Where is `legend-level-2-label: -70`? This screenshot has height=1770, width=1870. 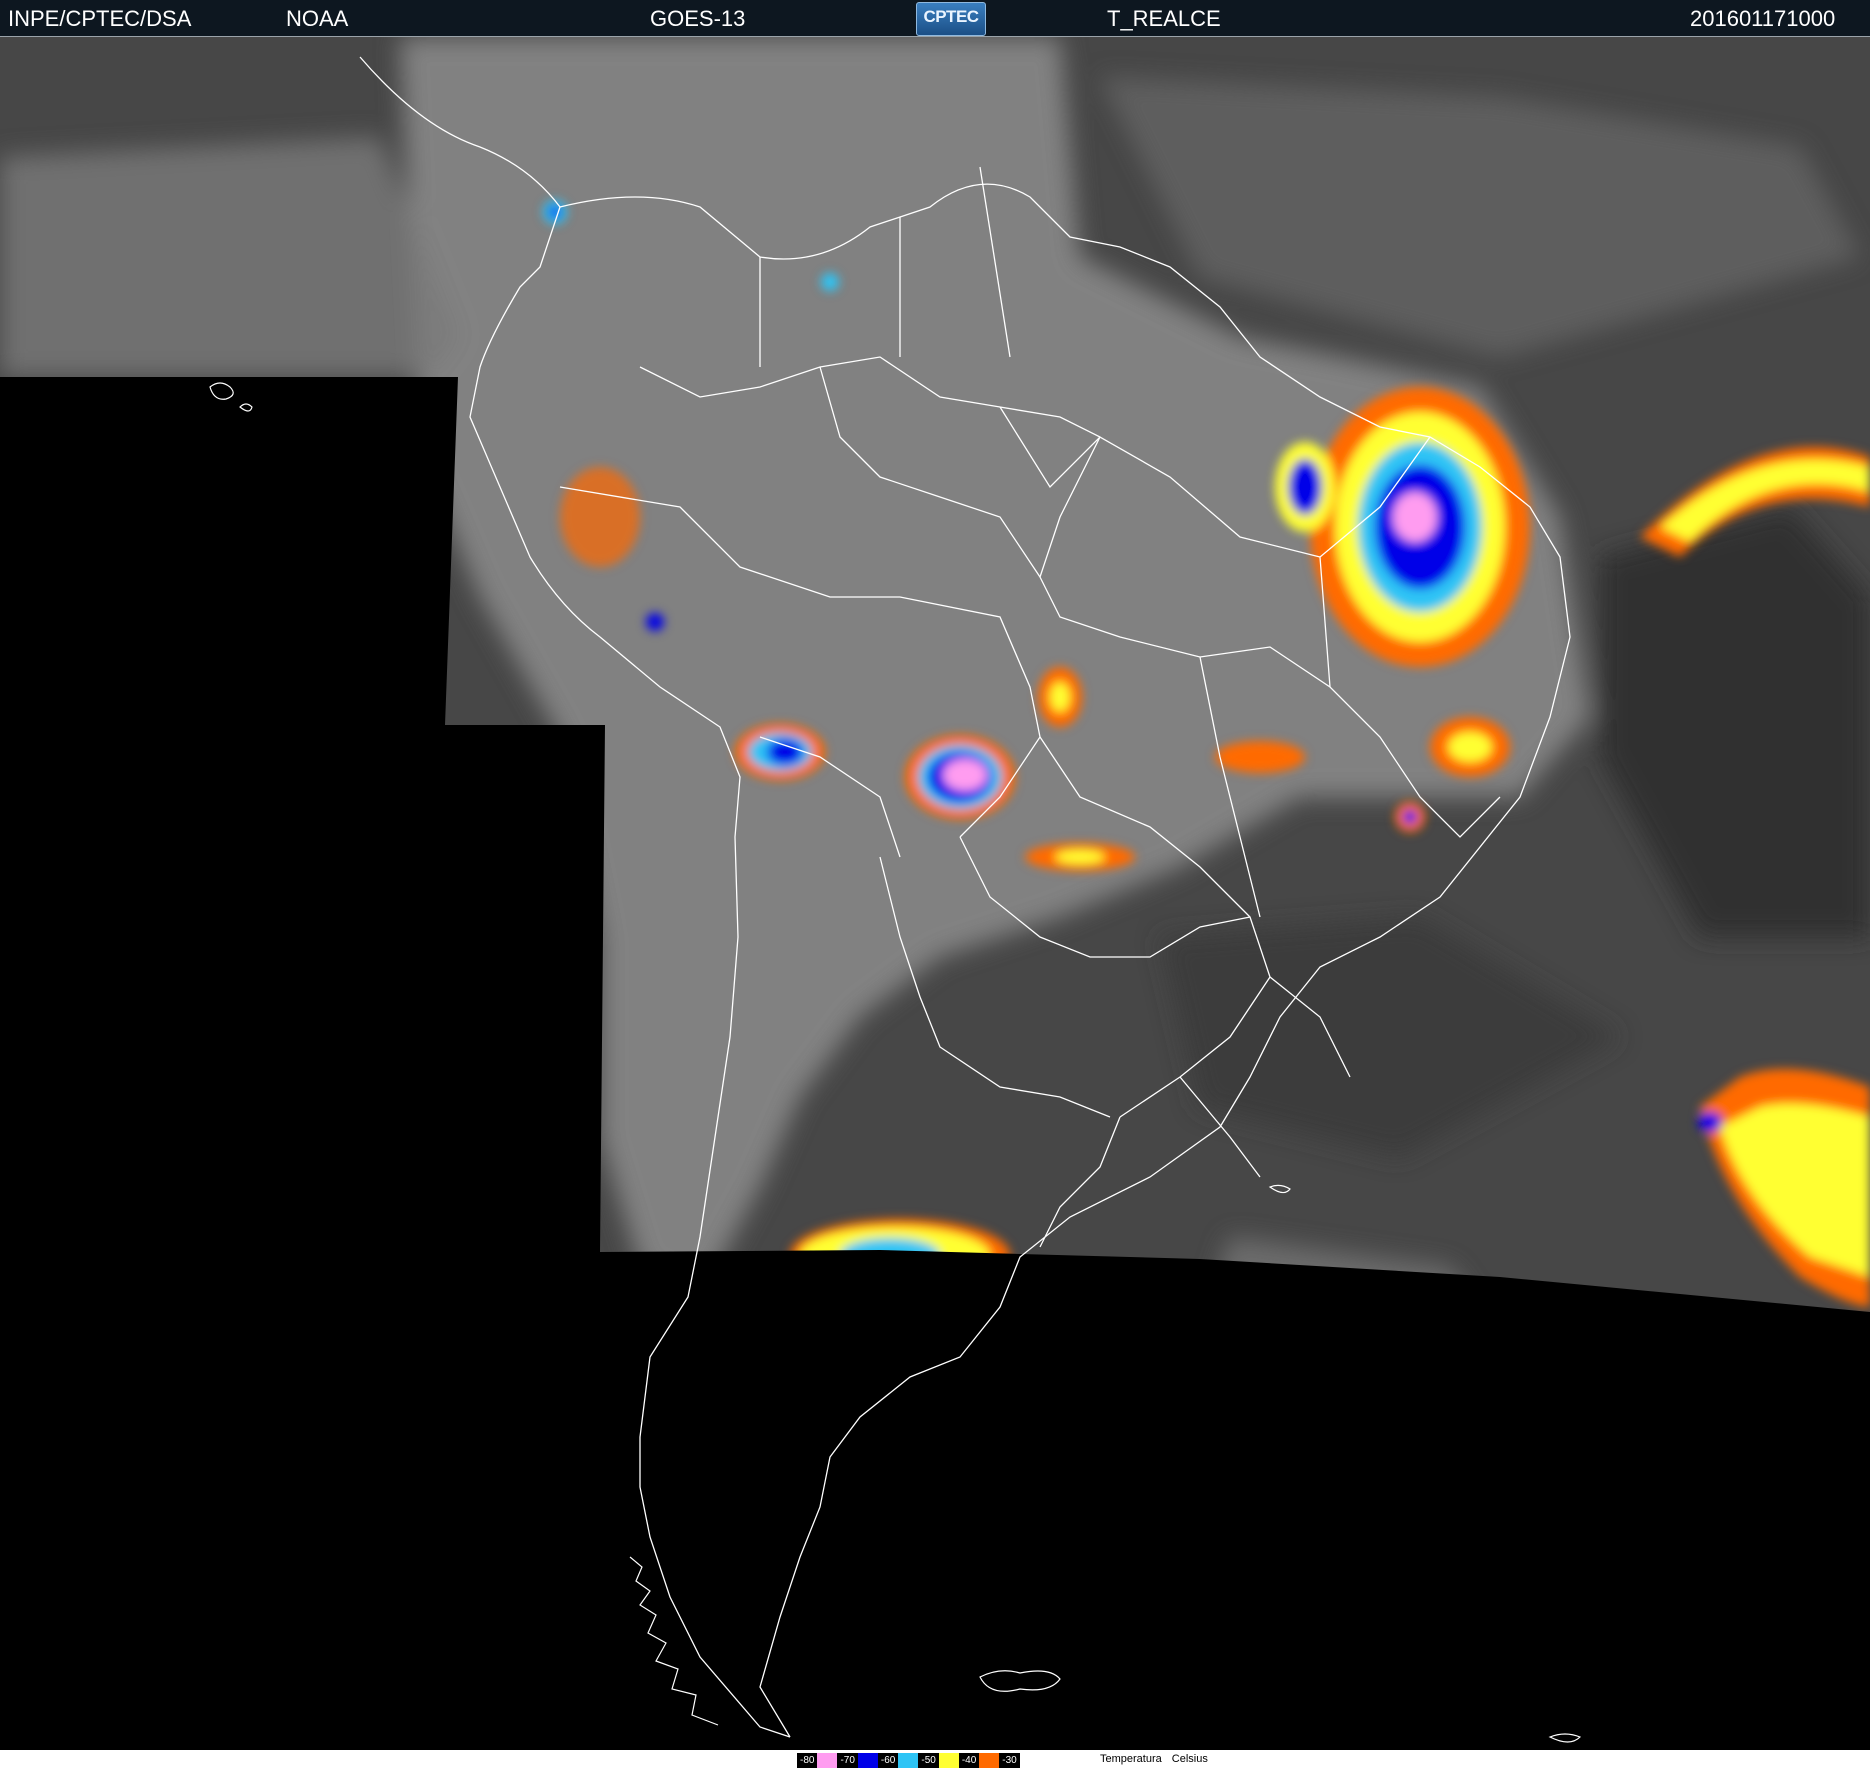 legend-level-2-label: -70 is located at coordinates (847, 1760).